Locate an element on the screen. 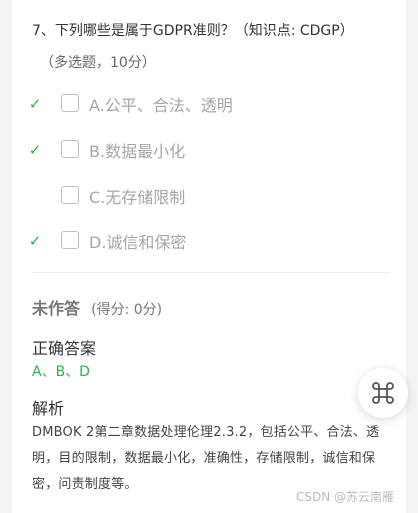 The image size is (418, 513). option-d: ✓ D.诚信和保密 is located at coordinates (209, 241).